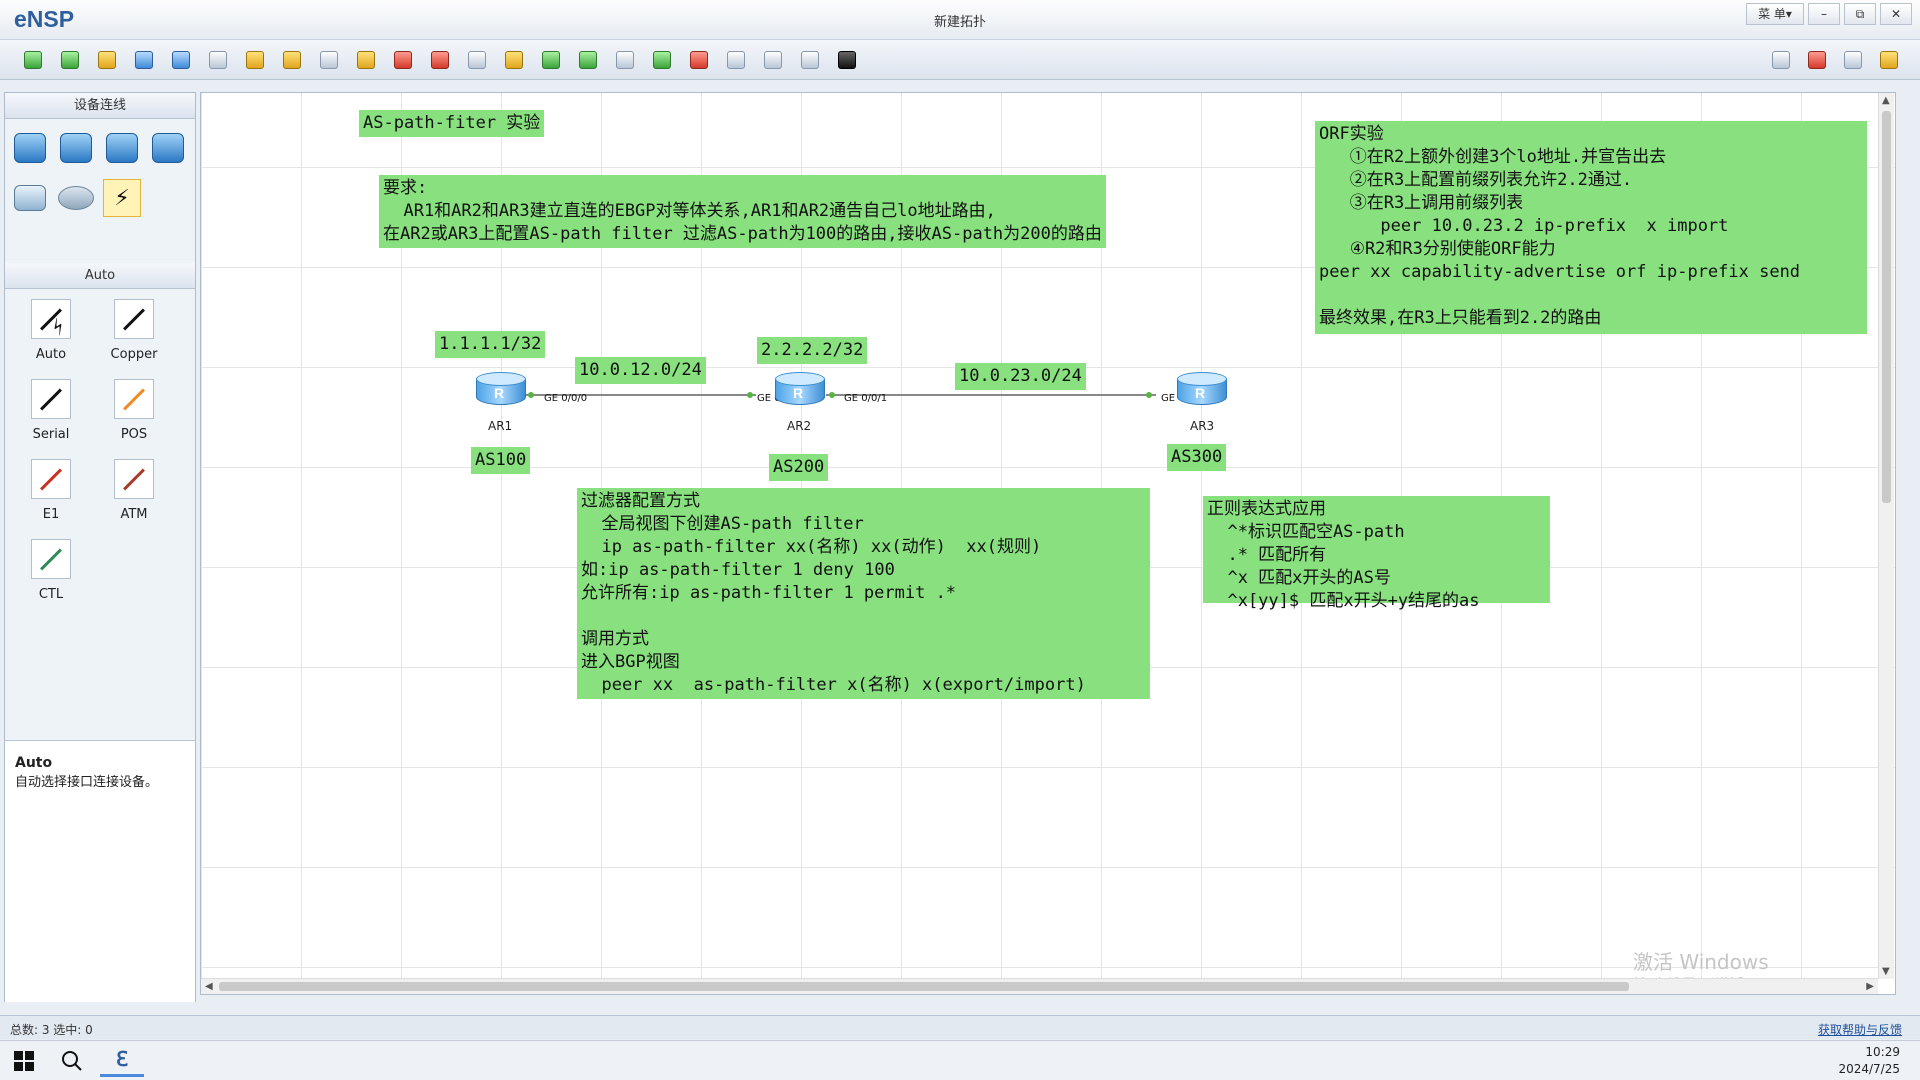 The height and width of the screenshot is (1080, 1920). I want to click on redo-icon, so click(292, 60).